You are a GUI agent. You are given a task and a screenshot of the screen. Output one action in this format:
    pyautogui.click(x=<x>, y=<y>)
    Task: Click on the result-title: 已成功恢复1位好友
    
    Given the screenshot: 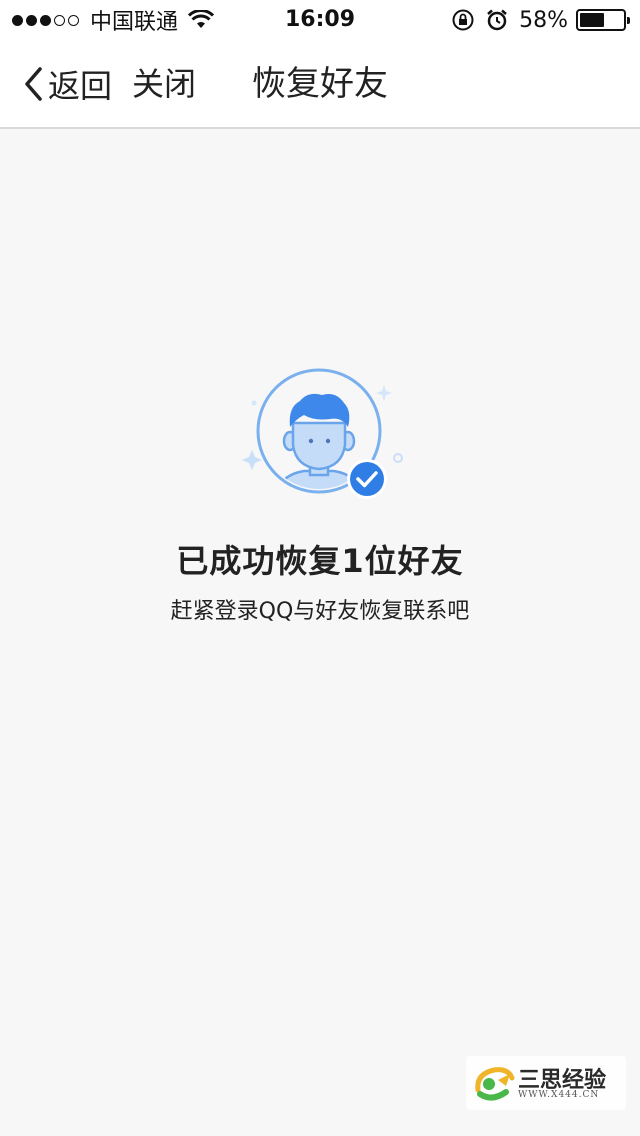 What is the action you would take?
    pyautogui.click(x=320, y=561)
    